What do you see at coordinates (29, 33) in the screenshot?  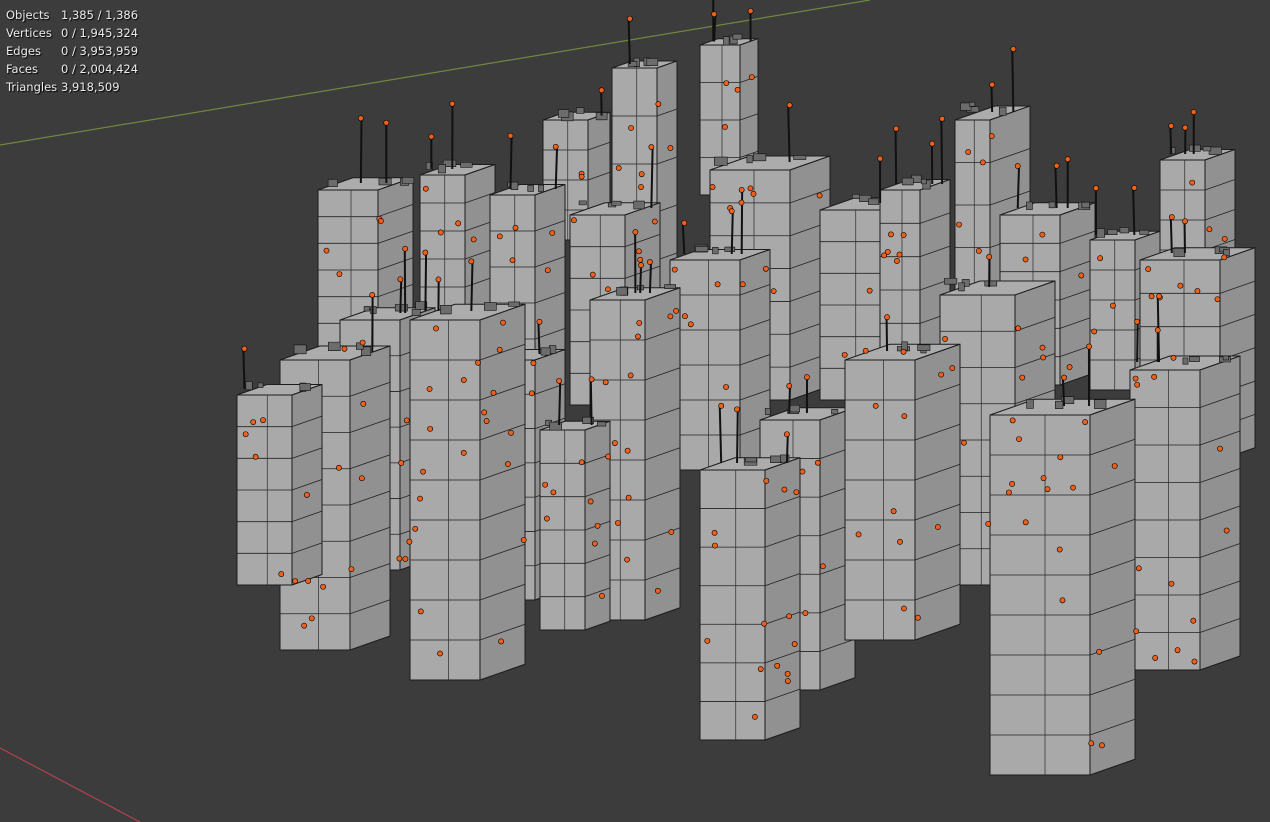 I see `stat-label: Vertices` at bounding box center [29, 33].